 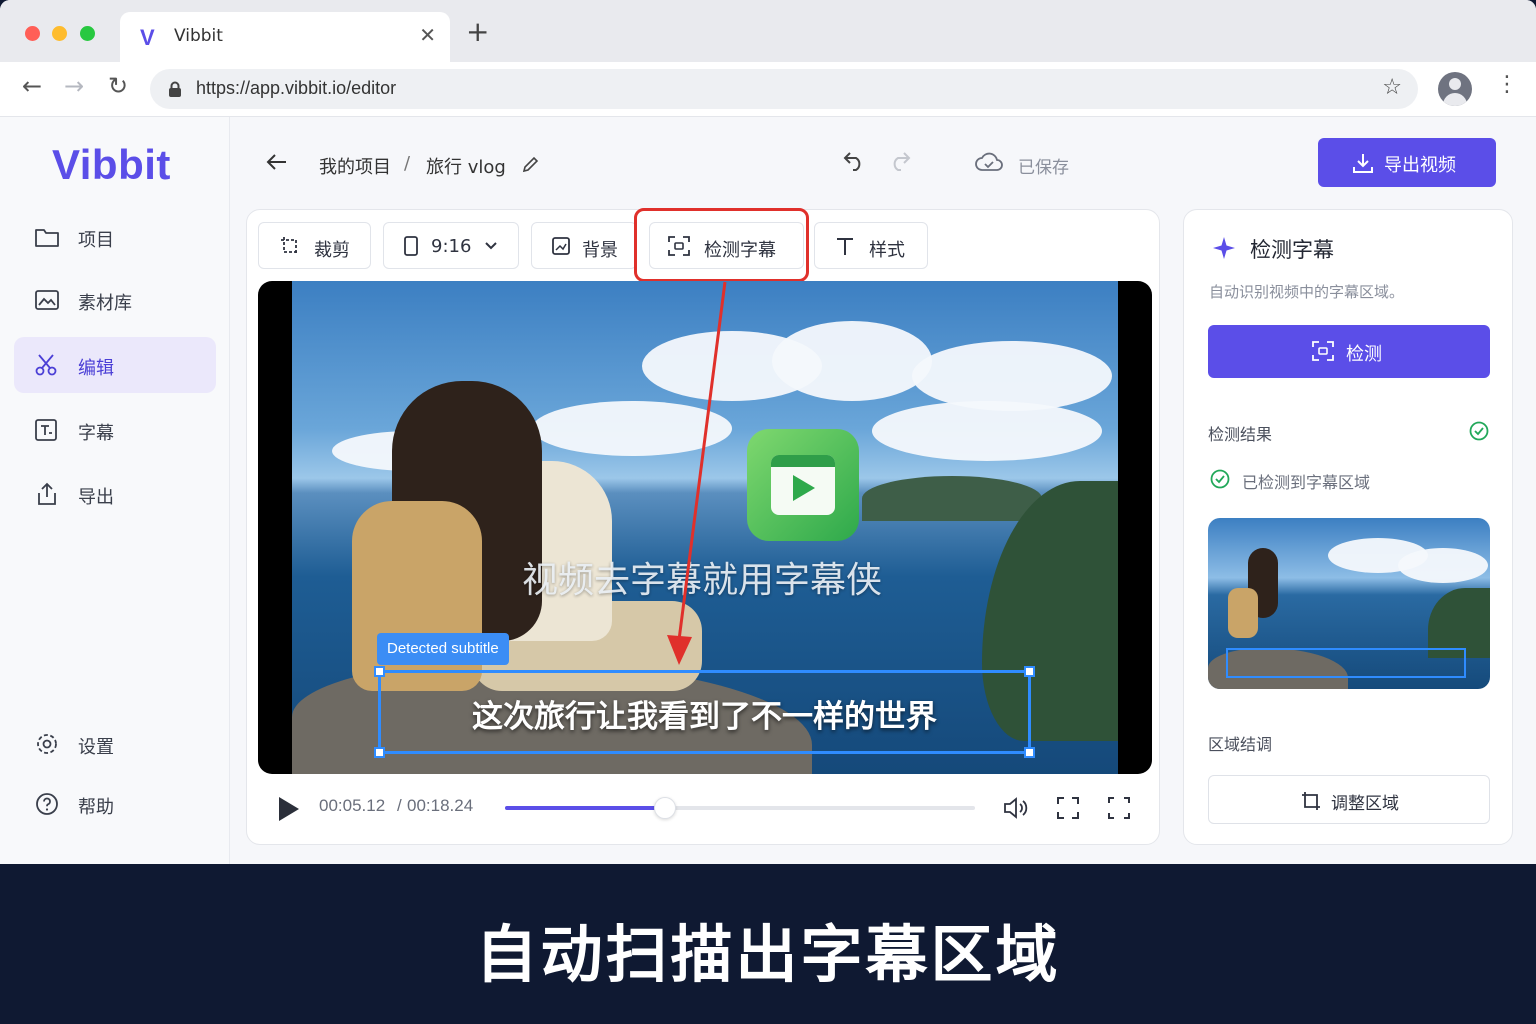 I want to click on style-label: 样式, so click(x=887, y=250).